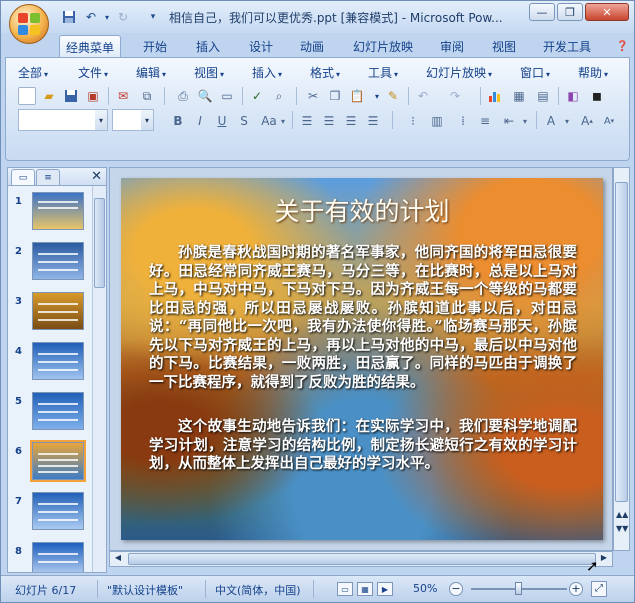 This screenshot has height=603, width=635. What do you see at coordinates (99, 379) in the screenshot?
I see `thumbnail-scrollbar` at bounding box center [99, 379].